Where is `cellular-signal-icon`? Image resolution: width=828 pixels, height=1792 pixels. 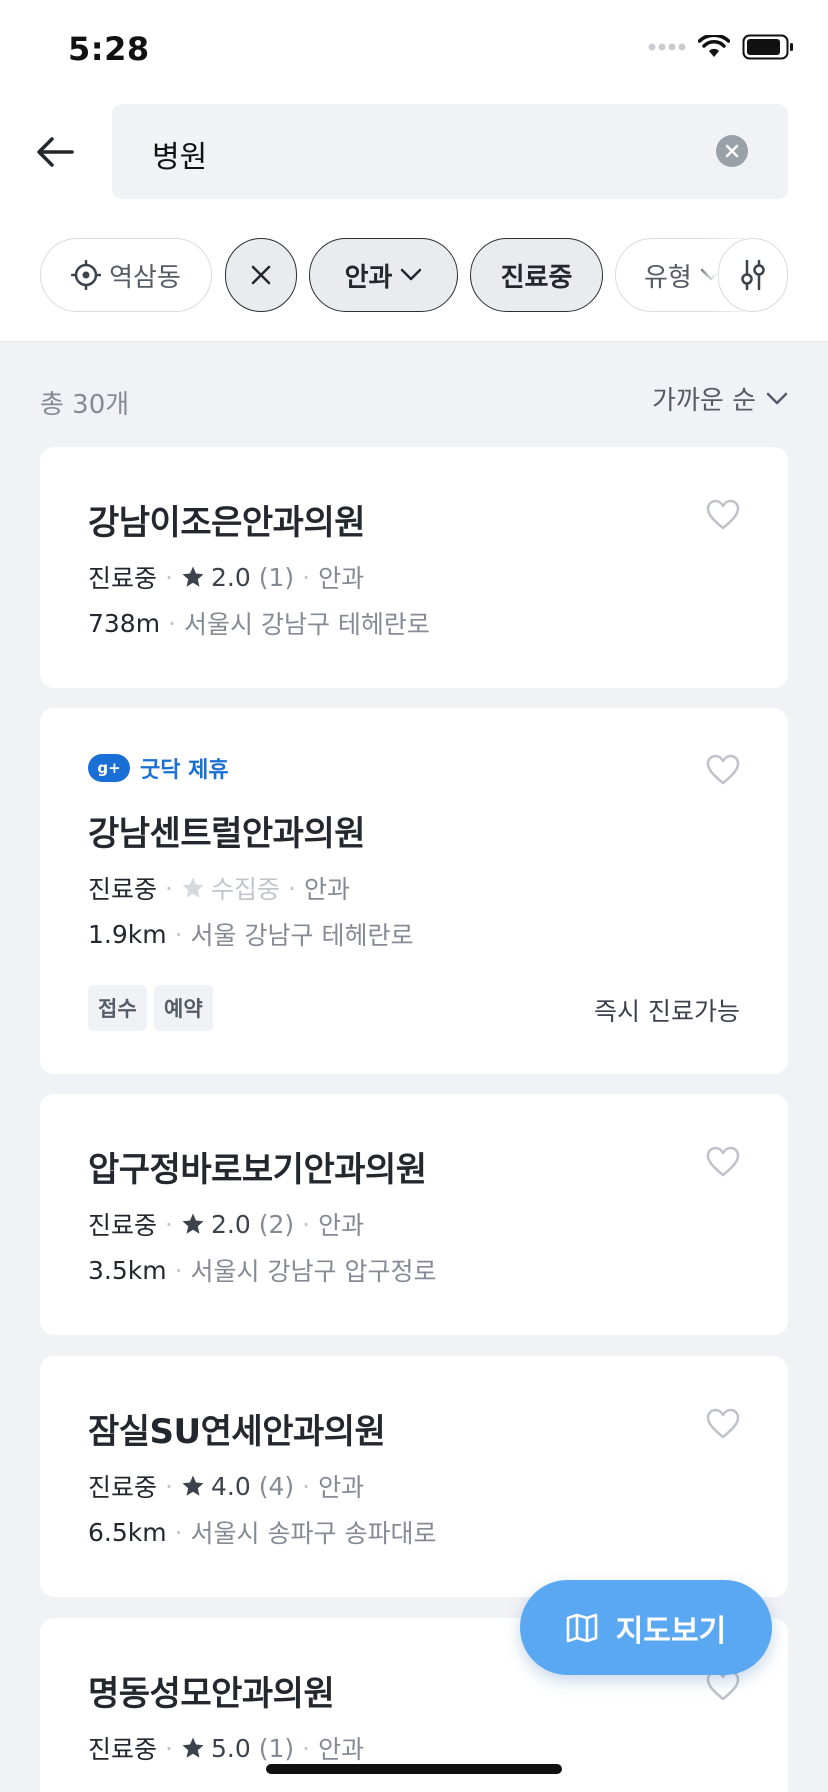 cellular-signal-icon is located at coordinates (667, 47).